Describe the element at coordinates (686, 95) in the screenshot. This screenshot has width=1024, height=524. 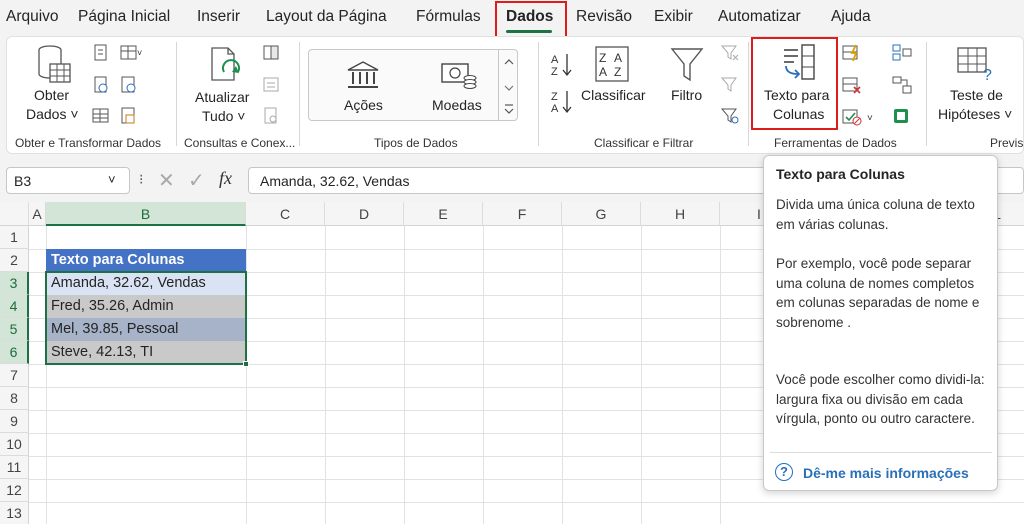
I see `filtro-label: Filtro` at that location.